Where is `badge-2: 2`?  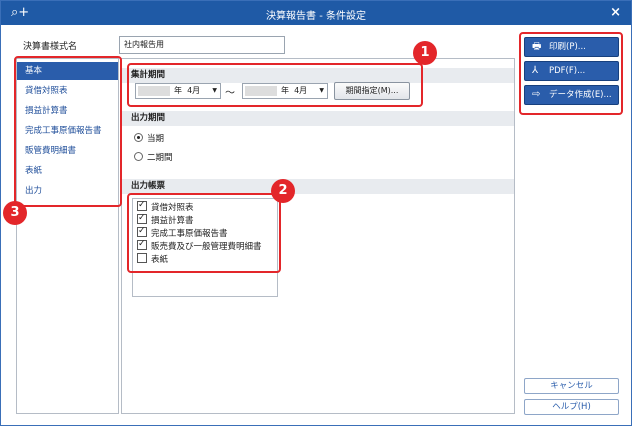 badge-2: 2 is located at coordinates (283, 191).